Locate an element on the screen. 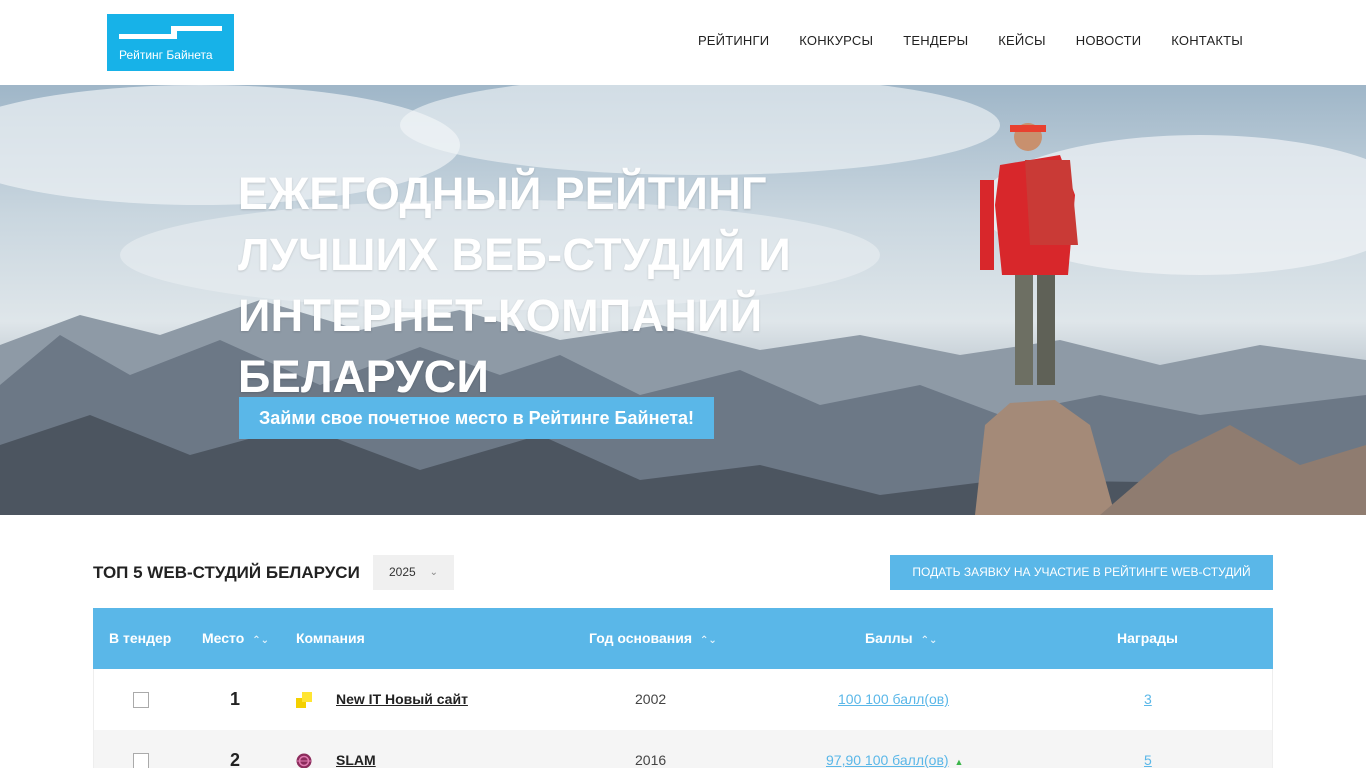 The height and width of the screenshot is (768, 1366). hero-title-line: ЕЖЕГОДНЫЙ РЕЙТИНГ is located at coordinates (502, 193).